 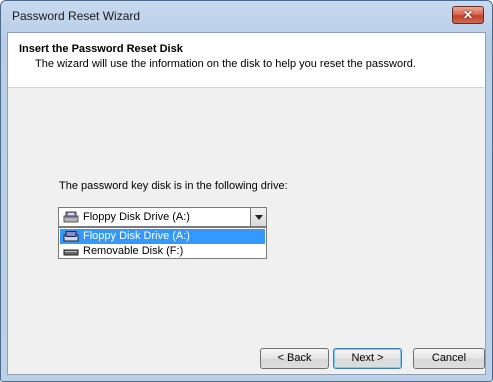 I want to click on window-title: Password Reset Wizard, so click(x=76, y=16).